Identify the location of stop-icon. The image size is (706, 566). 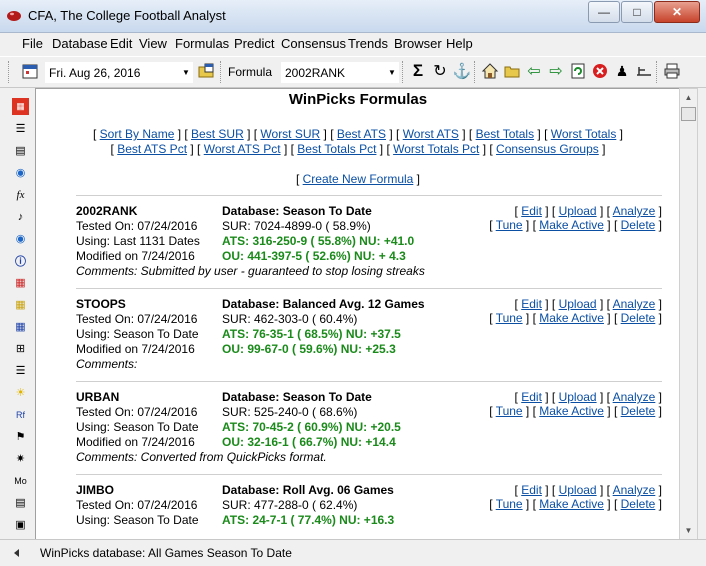
(600, 71).